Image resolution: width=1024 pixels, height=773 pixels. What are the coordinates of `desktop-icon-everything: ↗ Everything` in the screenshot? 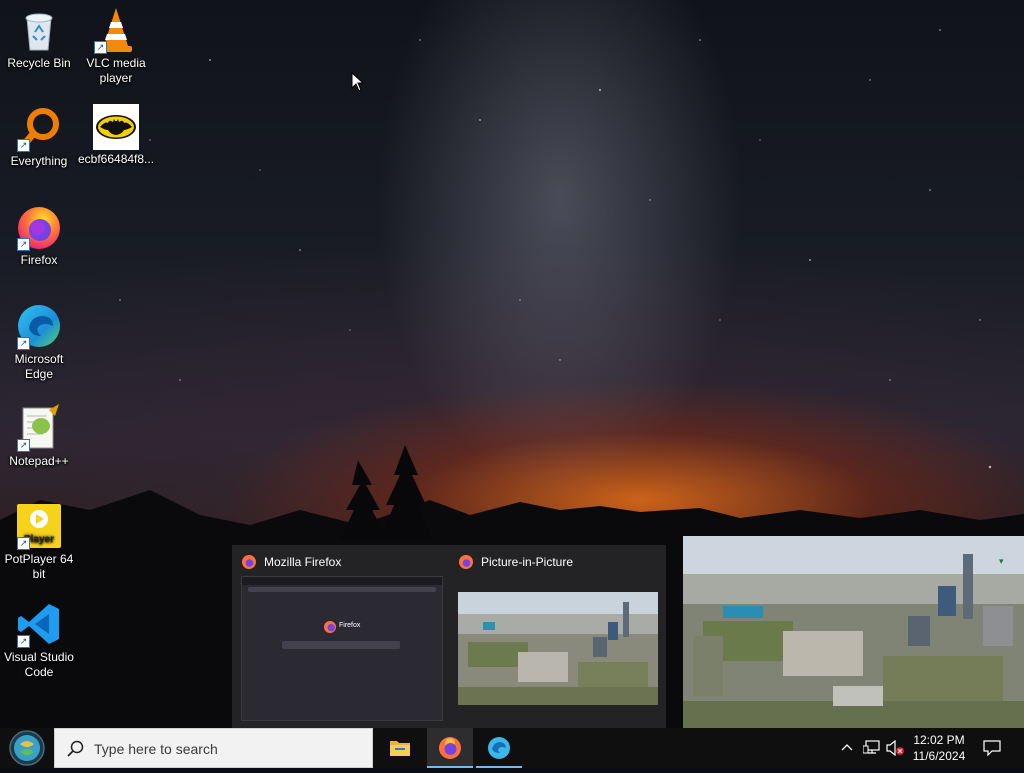 It's located at (39, 136).